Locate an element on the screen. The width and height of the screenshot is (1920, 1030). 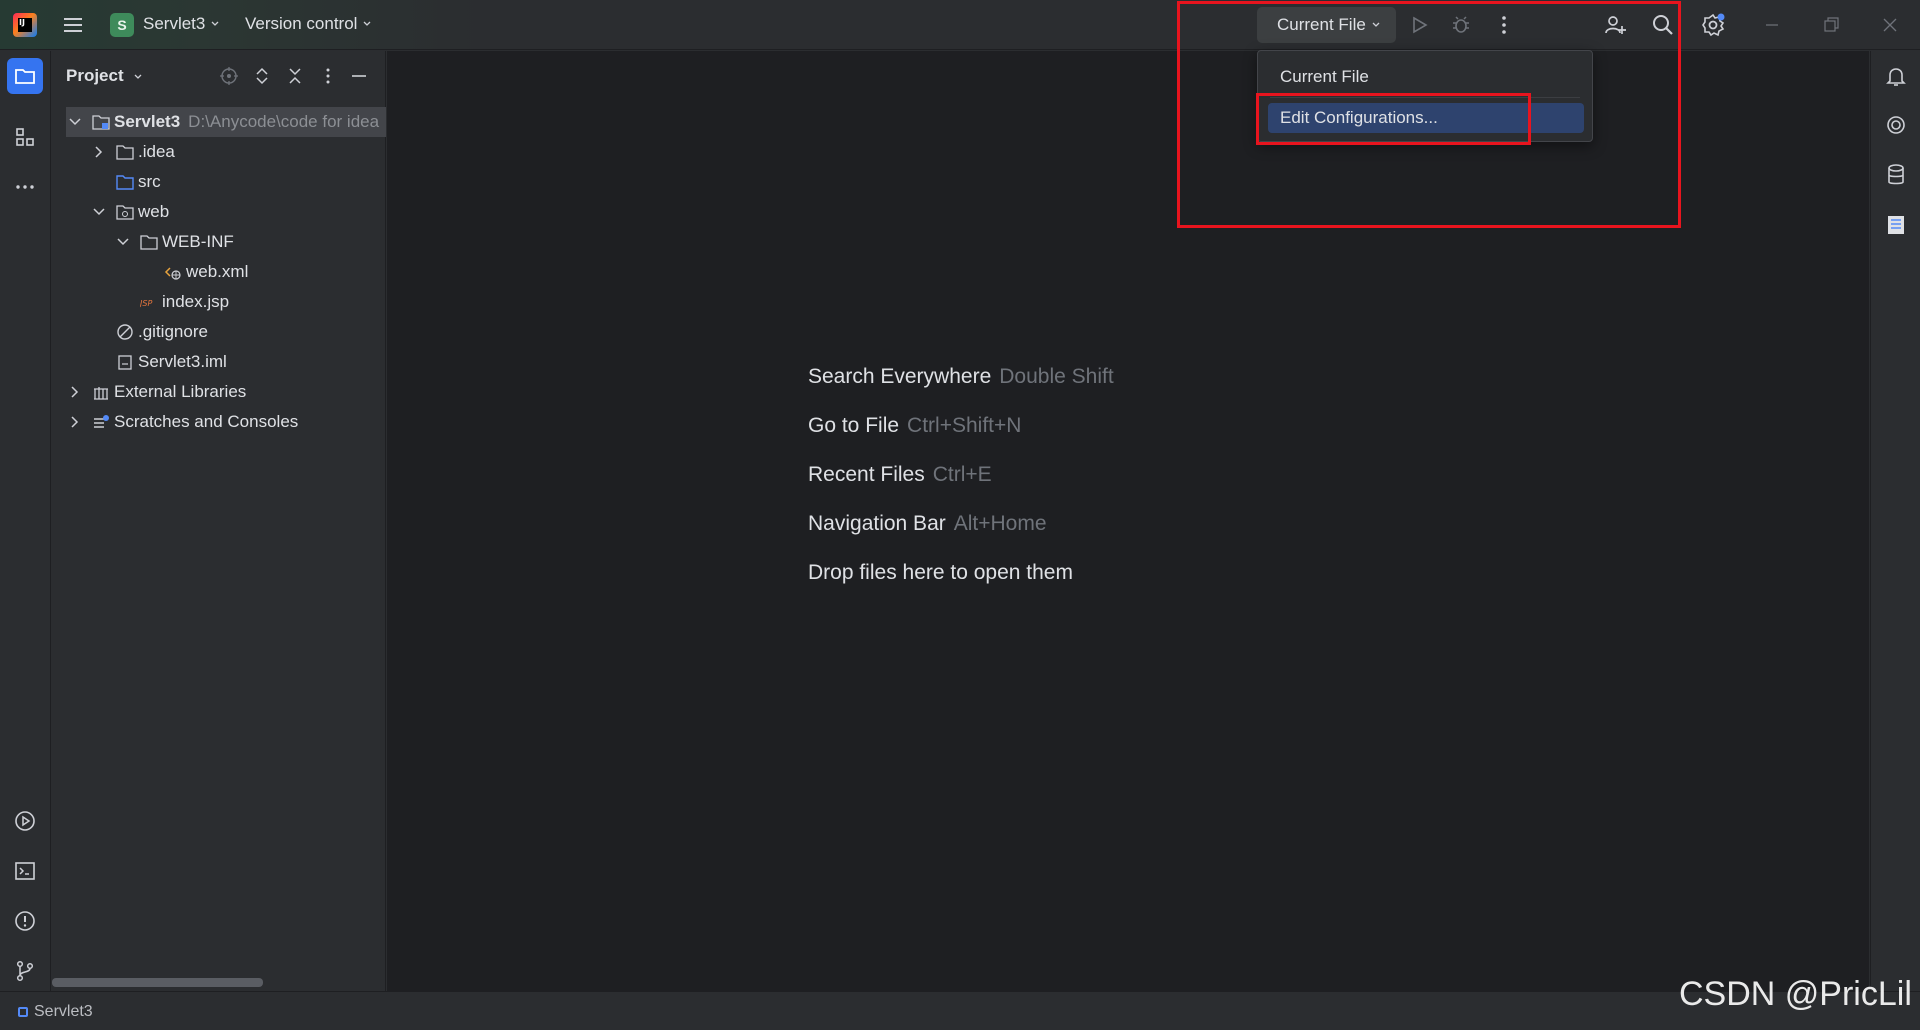
watermark: CSDN @PricLil is located at coordinates (1795, 994).